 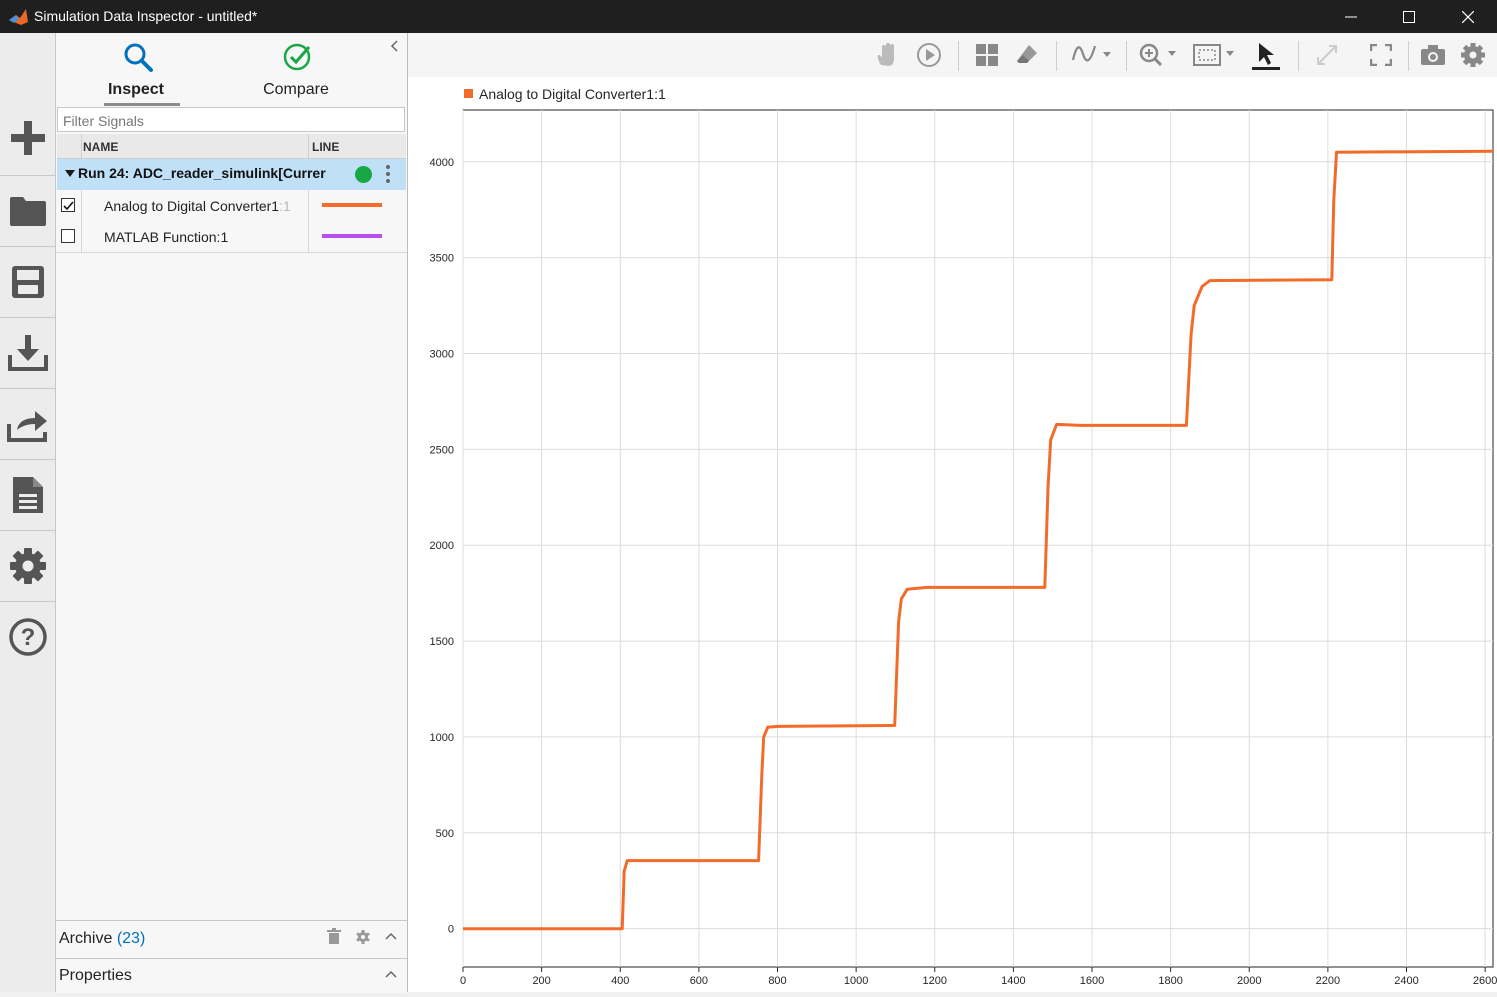 I want to click on report-button, so click(x=27, y=495).